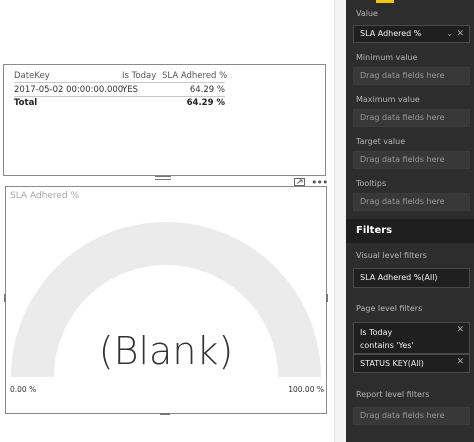  Describe the element at coordinates (460, 34) in the screenshot. I see `remove-field-icon: ✕` at that location.